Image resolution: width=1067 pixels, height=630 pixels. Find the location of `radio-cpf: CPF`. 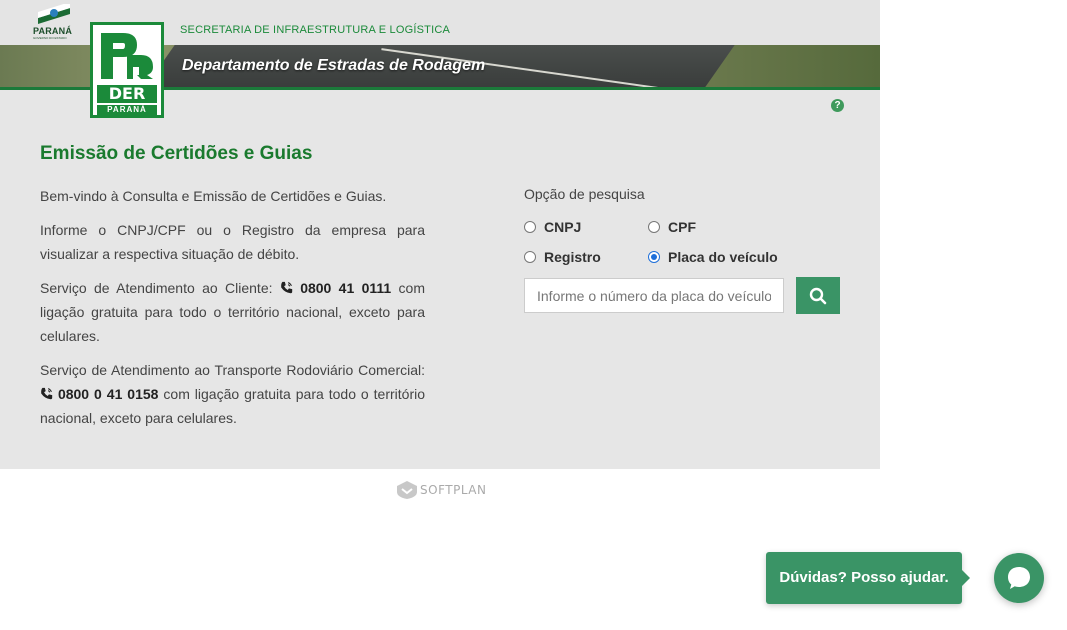

radio-cpf: CPF is located at coordinates (672, 227).